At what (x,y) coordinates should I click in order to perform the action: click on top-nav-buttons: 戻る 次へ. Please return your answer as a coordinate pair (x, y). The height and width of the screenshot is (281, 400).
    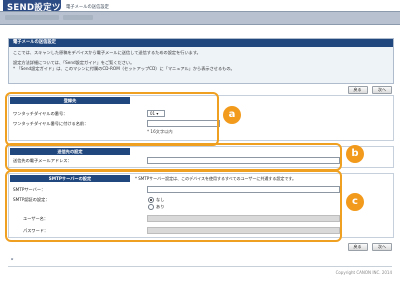
    Looking at the image, I should click on (368, 90).